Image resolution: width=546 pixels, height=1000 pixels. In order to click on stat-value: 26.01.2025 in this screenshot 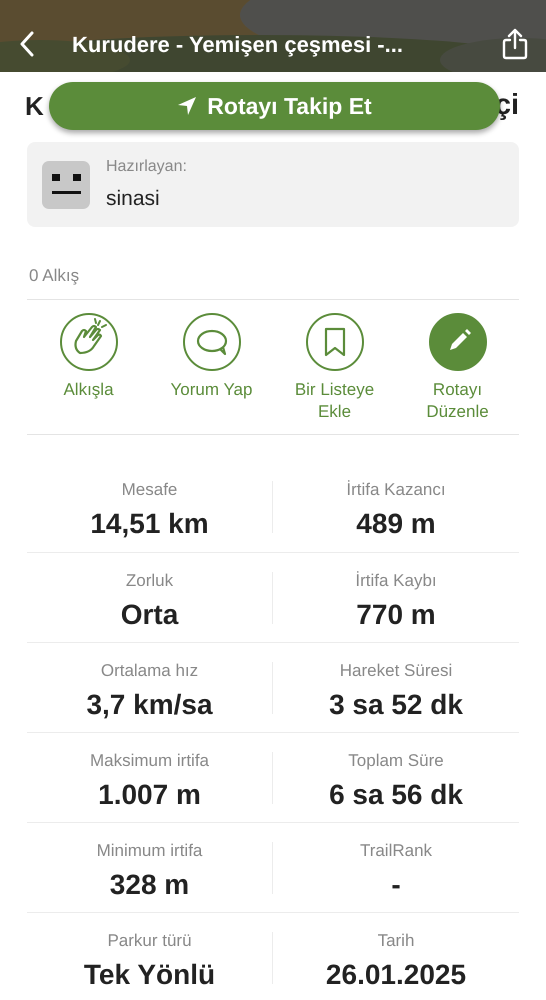, I will do `click(396, 974)`.